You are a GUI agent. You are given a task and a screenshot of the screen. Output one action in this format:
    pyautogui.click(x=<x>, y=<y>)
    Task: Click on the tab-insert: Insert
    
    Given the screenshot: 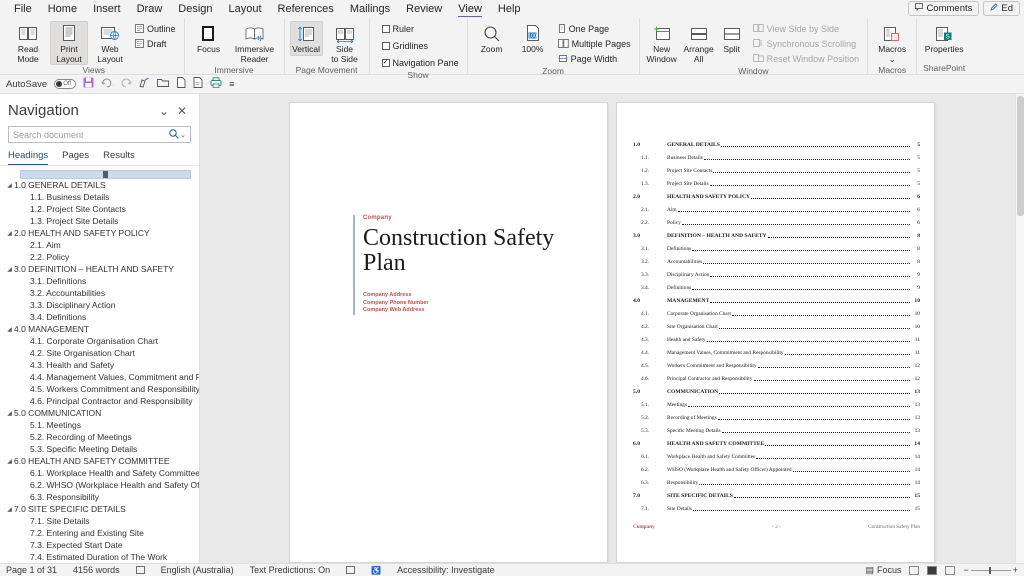 What is the action you would take?
    pyautogui.click(x=107, y=9)
    